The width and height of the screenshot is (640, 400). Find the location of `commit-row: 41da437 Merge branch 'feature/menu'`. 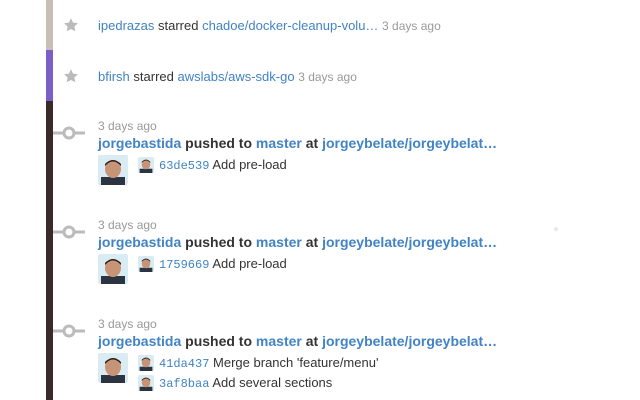

commit-row: 41da437 Merge branch 'feature/menu' is located at coordinates (268, 363).